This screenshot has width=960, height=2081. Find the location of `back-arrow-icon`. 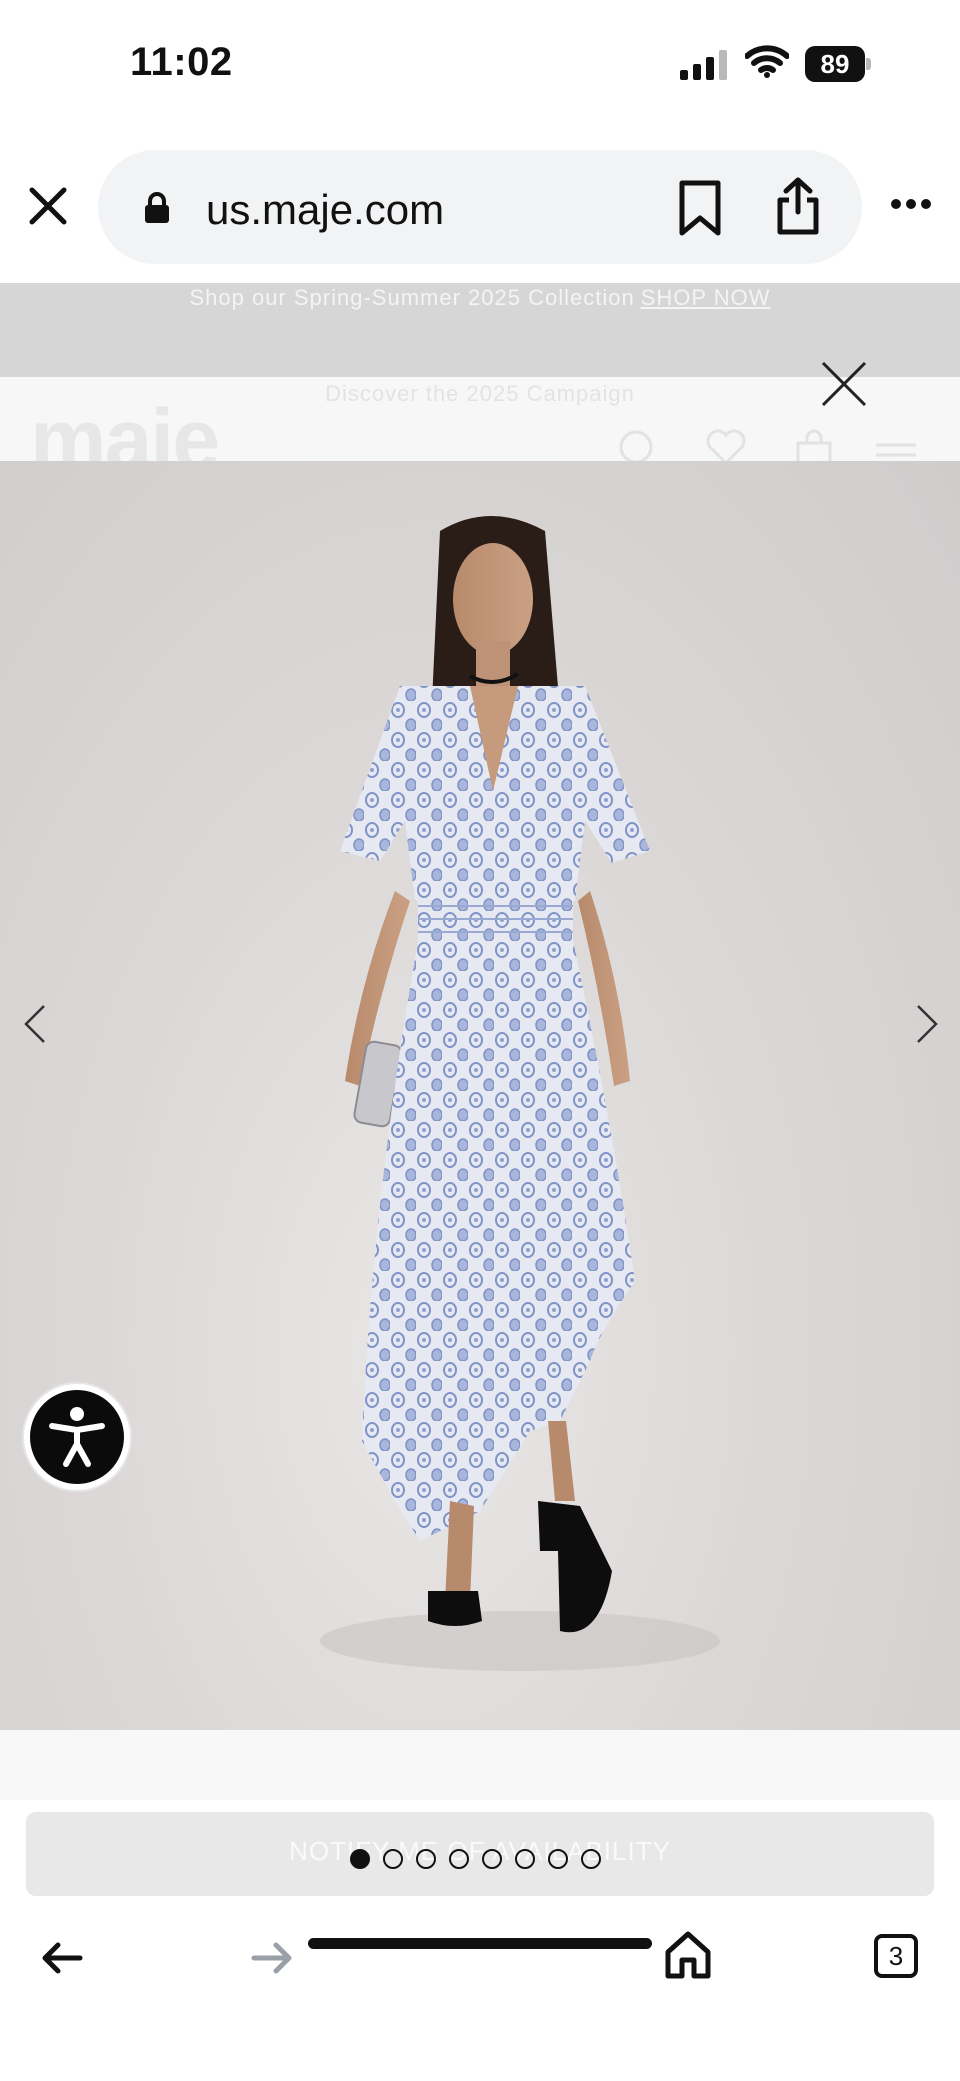

back-arrow-icon is located at coordinates (62, 1958).